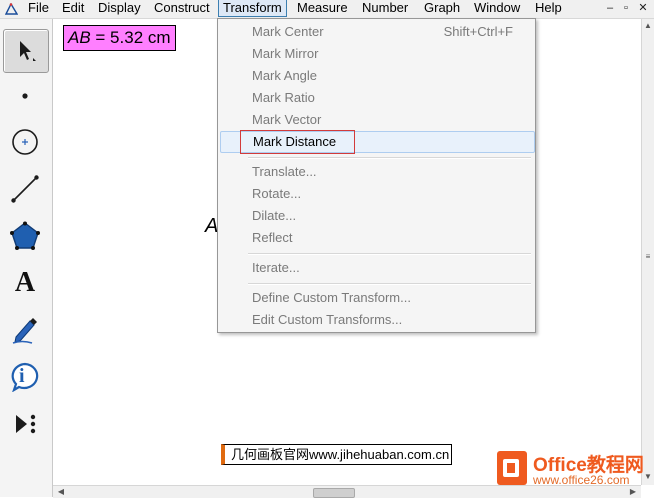  I want to click on menu-item-mark-distance: Mark Distance, so click(377, 142).